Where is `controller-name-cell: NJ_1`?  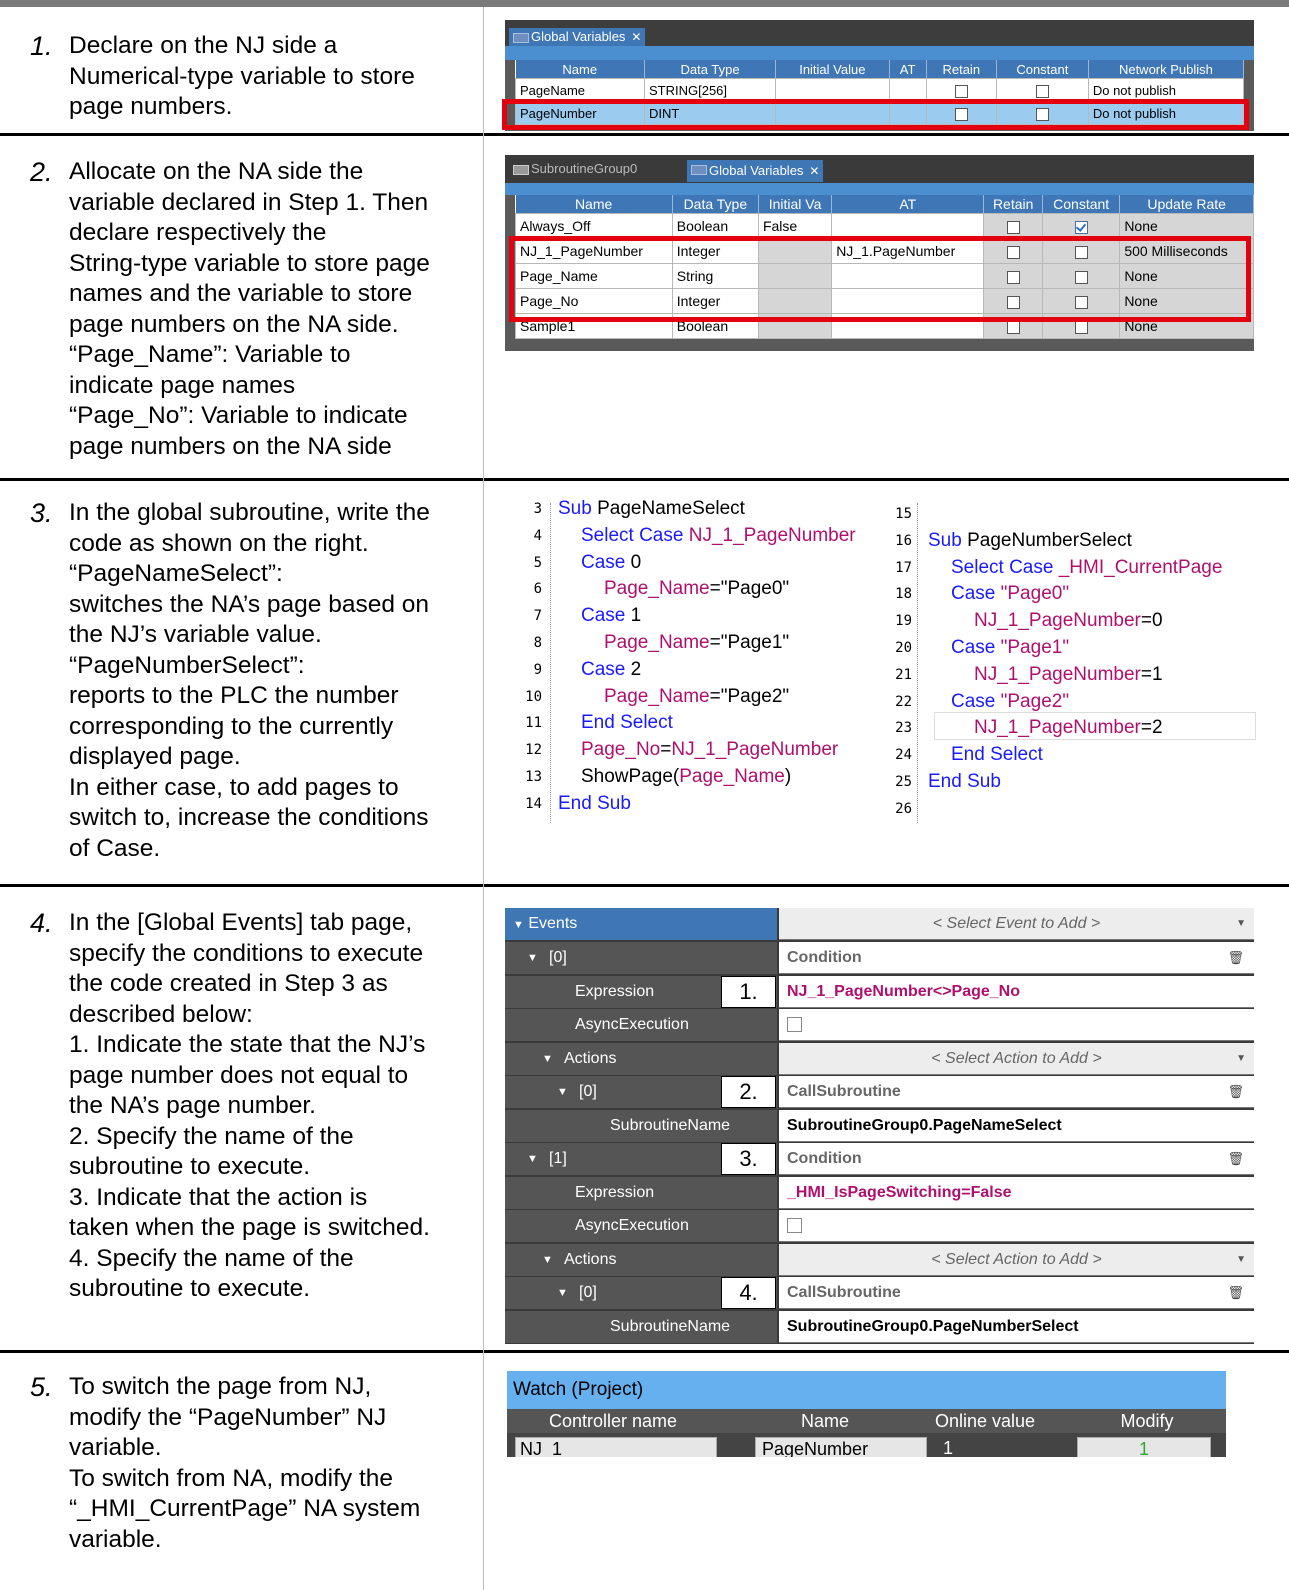
controller-name-cell: NJ_1 is located at coordinates (616, 1447).